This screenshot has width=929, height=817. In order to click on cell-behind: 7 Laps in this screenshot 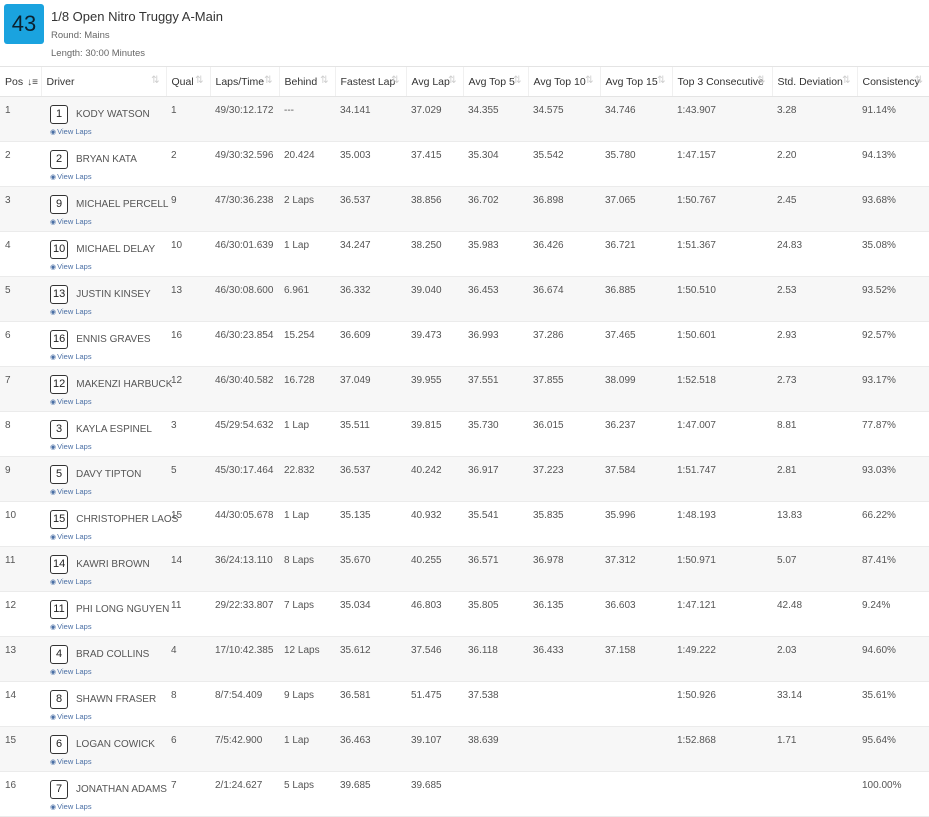, I will do `click(307, 614)`.